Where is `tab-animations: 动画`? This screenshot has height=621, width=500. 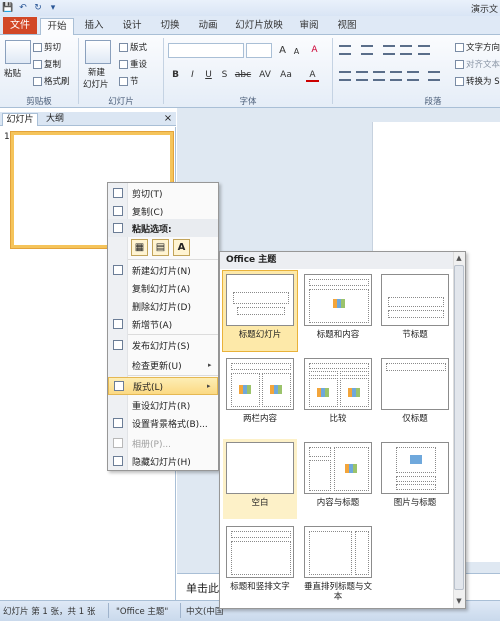 tab-animations: 动画 is located at coordinates (208, 26).